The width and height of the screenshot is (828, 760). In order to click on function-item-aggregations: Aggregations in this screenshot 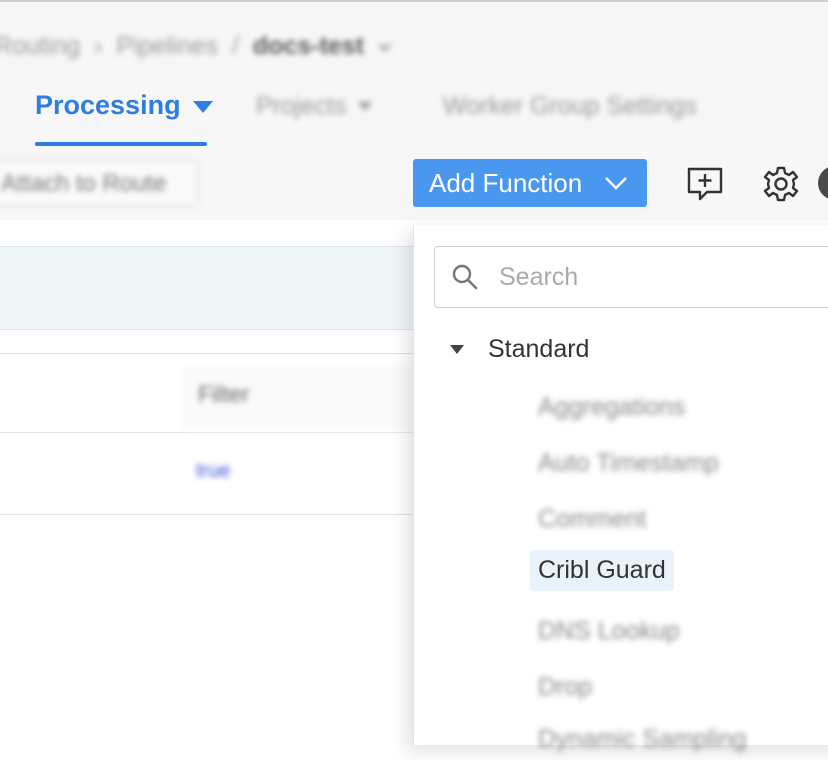, I will do `click(611, 407)`.